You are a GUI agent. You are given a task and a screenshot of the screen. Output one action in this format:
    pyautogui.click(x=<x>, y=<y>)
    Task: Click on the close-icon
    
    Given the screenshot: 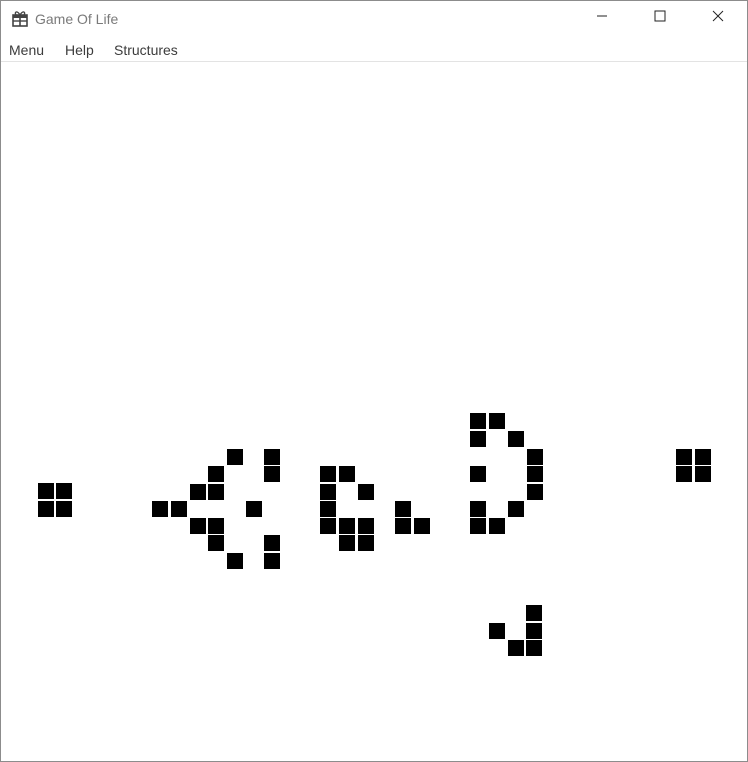 What is the action you would take?
    pyautogui.click(x=718, y=18)
    